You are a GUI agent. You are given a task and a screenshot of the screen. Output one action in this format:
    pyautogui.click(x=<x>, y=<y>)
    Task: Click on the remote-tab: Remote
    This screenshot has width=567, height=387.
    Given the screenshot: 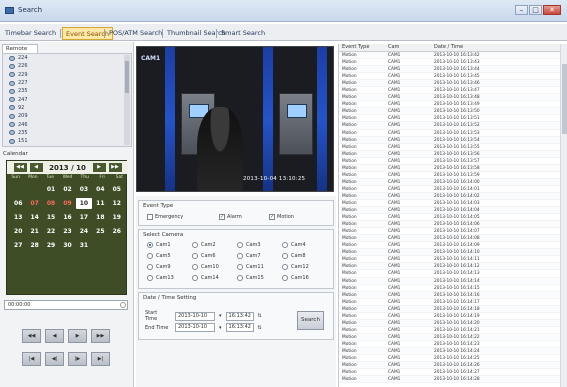 What is the action you would take?
    pyautogui.click(x=20, y=48)
    